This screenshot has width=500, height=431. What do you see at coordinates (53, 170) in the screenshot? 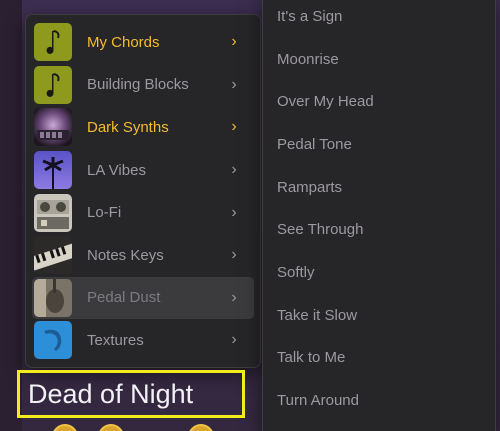
I see `palm-tree-icon` at bounding box center [53, 170].